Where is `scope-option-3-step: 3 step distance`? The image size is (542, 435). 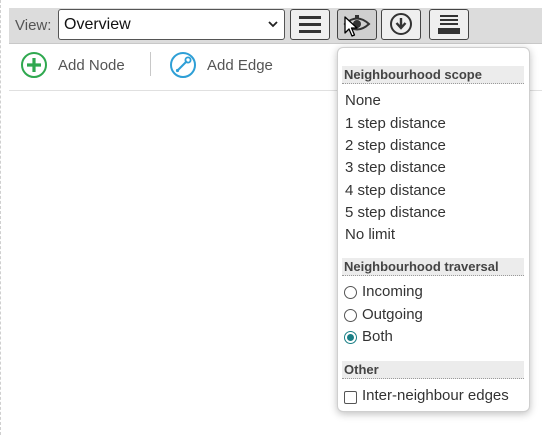
scope-option-3-step: 3 step distance is located at coordinates (395, 167).